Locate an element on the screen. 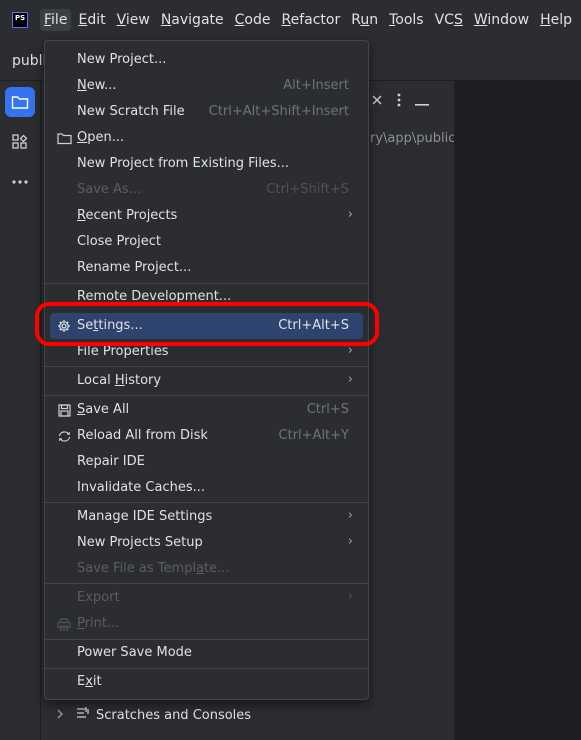  project-panel-toolbar is located at coordinates (400, 102).